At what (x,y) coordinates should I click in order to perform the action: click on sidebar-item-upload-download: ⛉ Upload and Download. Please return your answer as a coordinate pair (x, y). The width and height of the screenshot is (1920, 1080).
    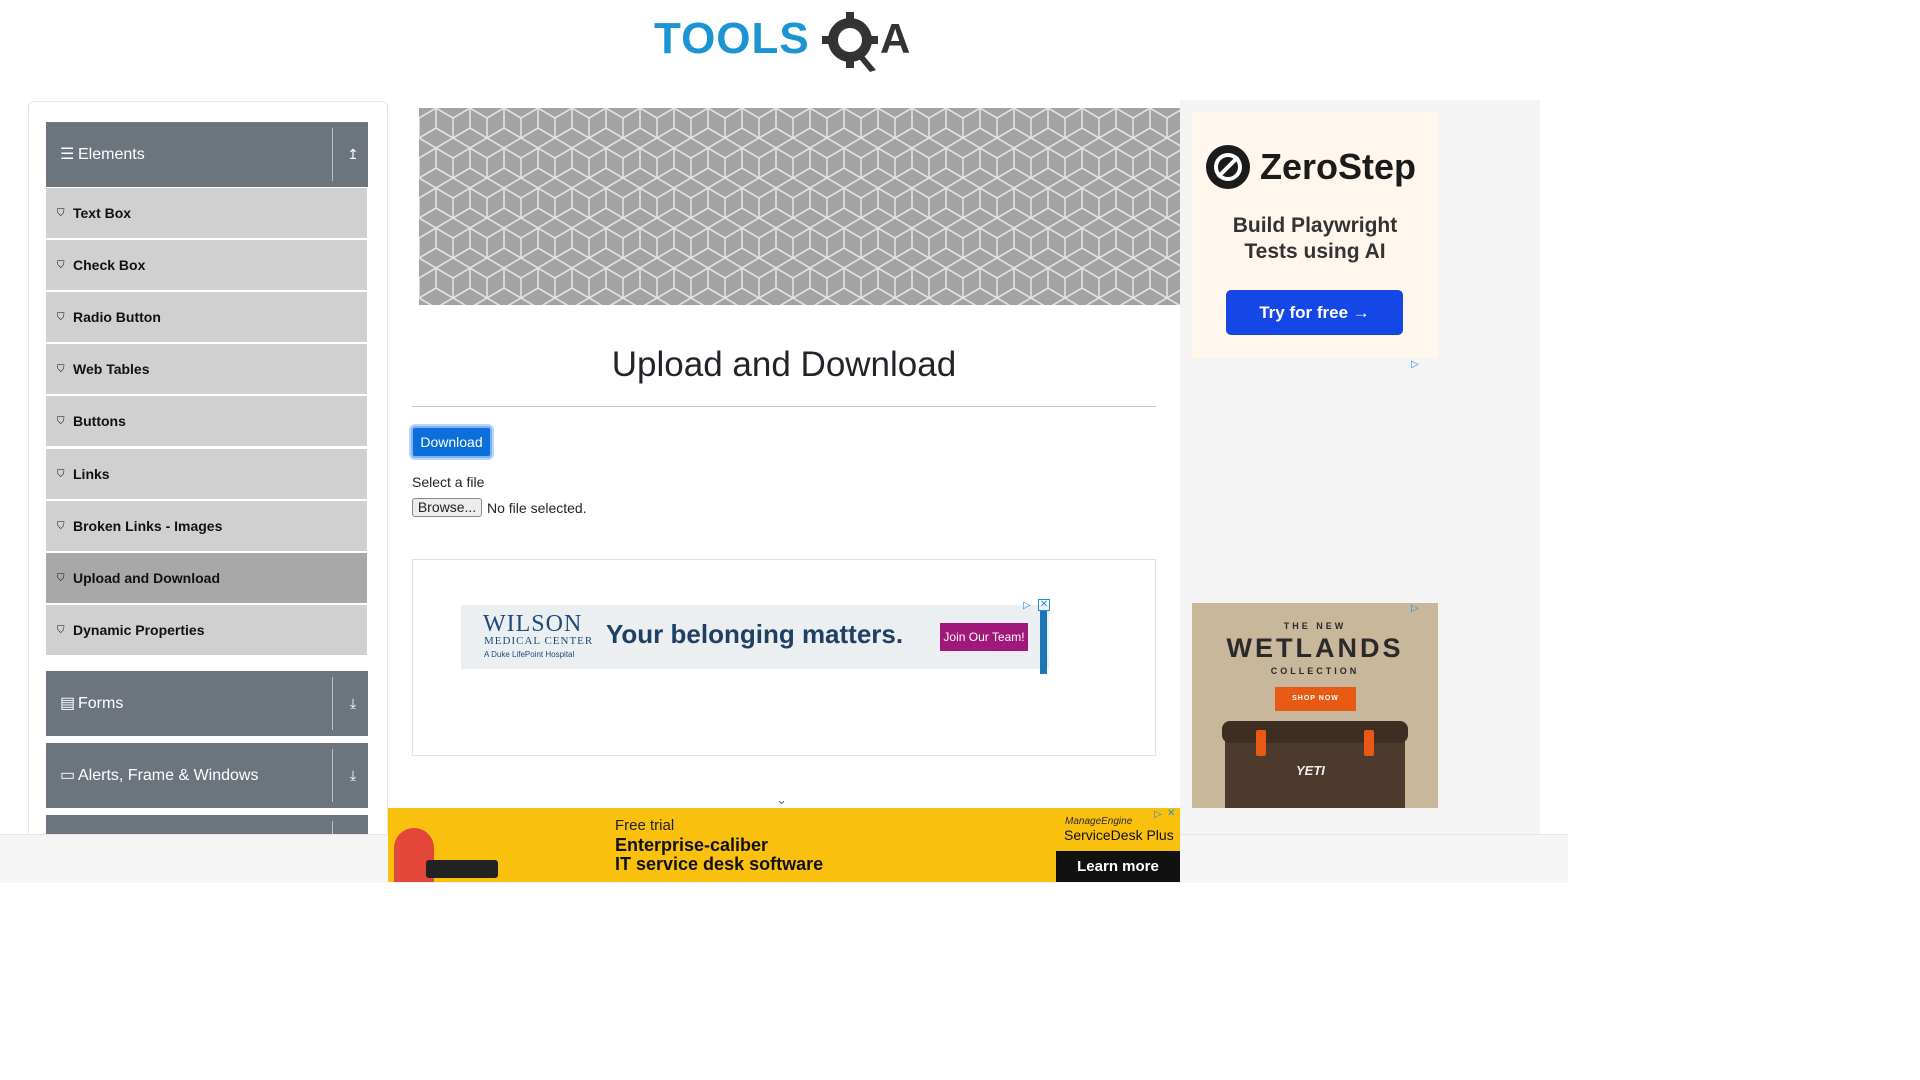
    Looking at the image, I should click on (206, 578).